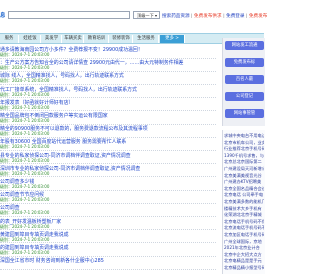 The image size is (320, 274). I want to click on nav-item: 娃娃饭, so click(30, 39).